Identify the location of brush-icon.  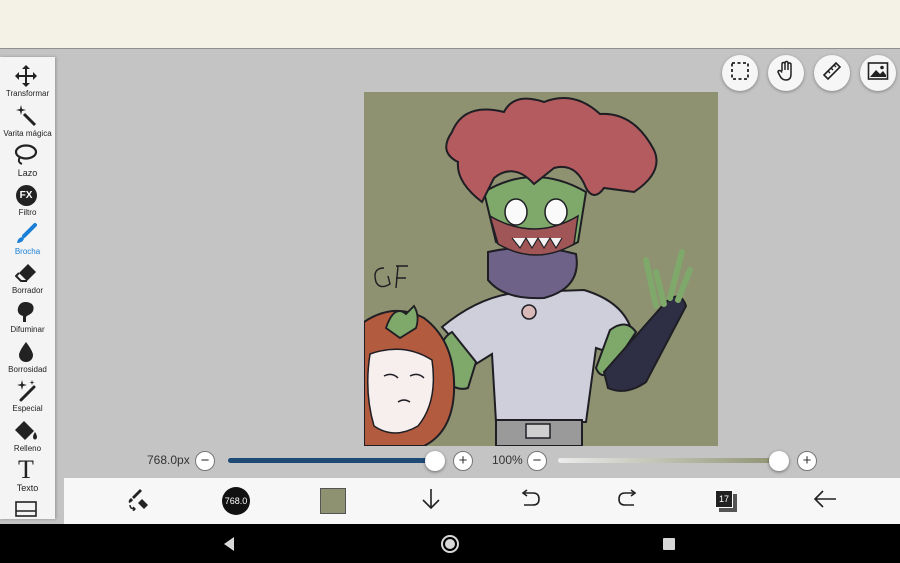
(26, 234).